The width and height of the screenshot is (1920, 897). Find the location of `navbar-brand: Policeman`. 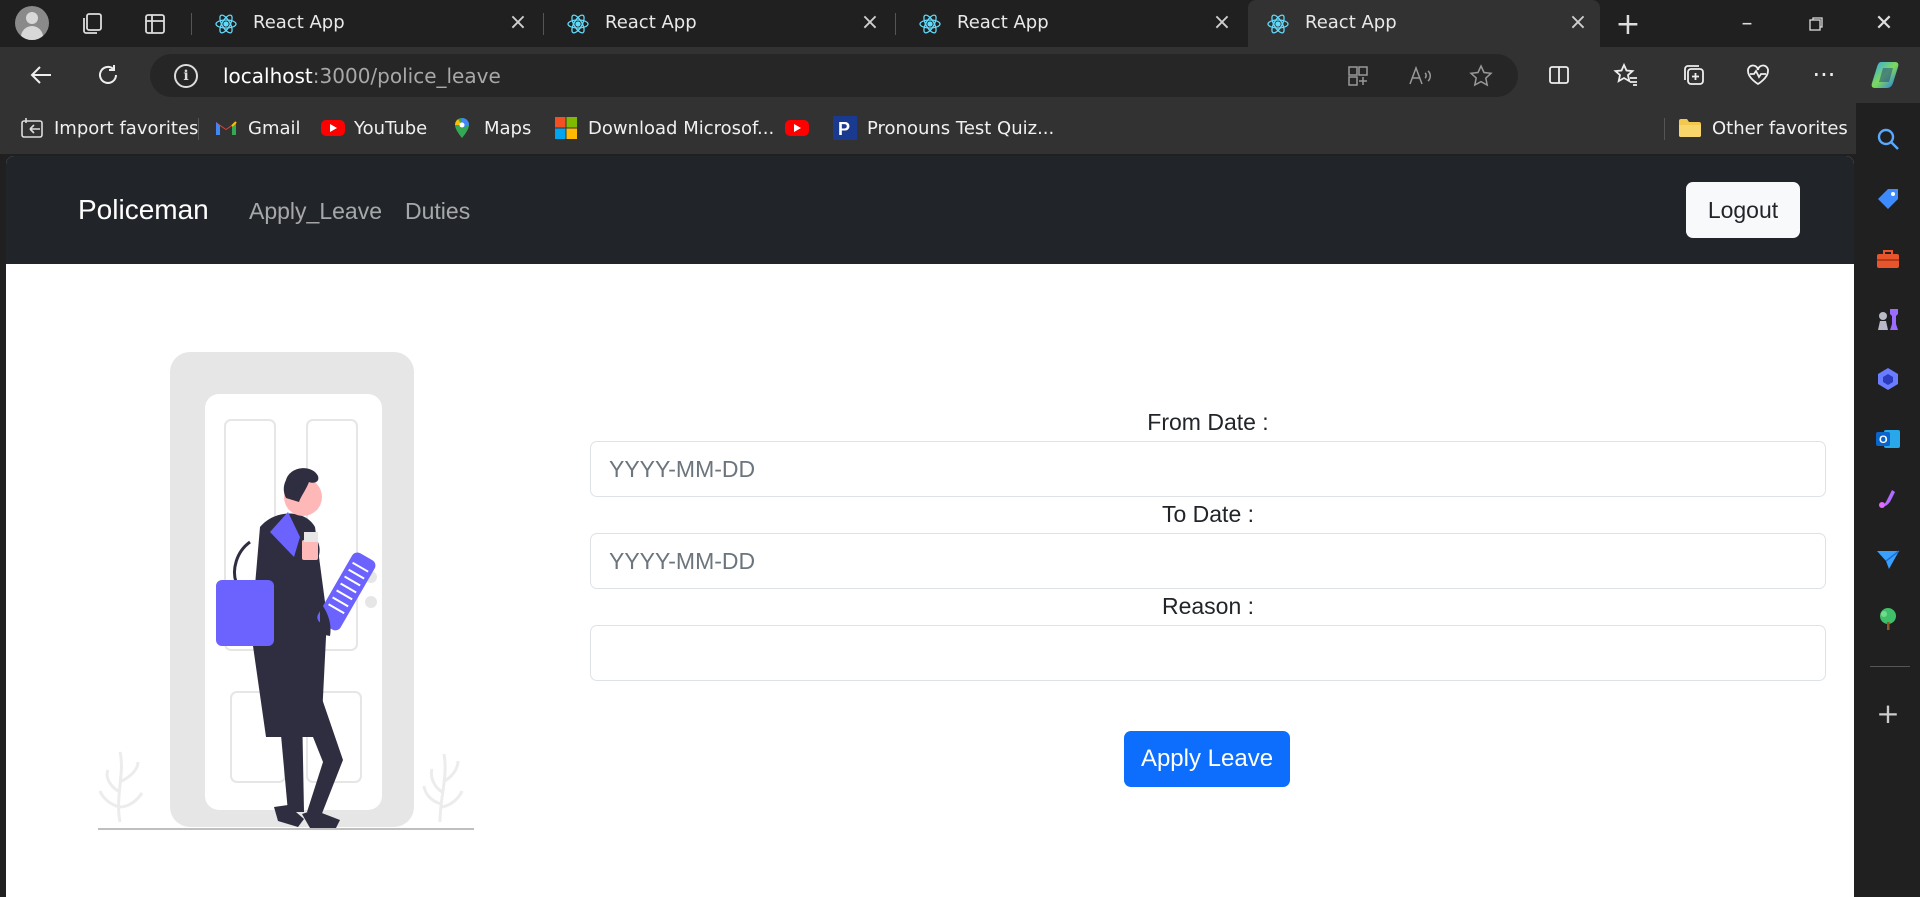

navbar-brand: Policeman is located at coordinates (143, 210).